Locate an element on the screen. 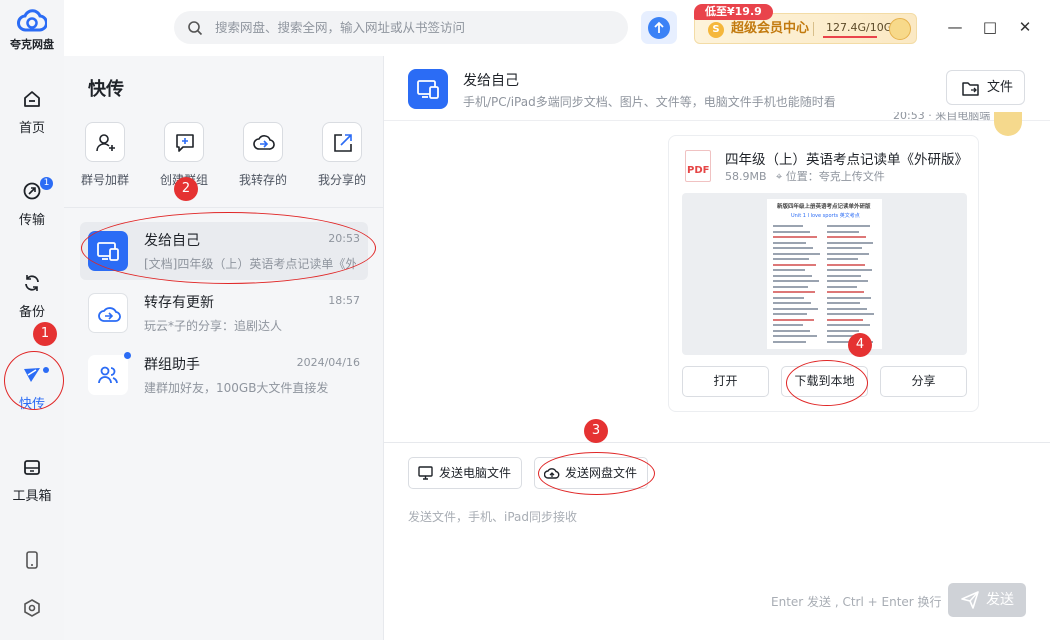 Image resolution: width=1050 pixels, height=640 pixels. chat-title: 发给自己 is located at coordinates (491, 81).